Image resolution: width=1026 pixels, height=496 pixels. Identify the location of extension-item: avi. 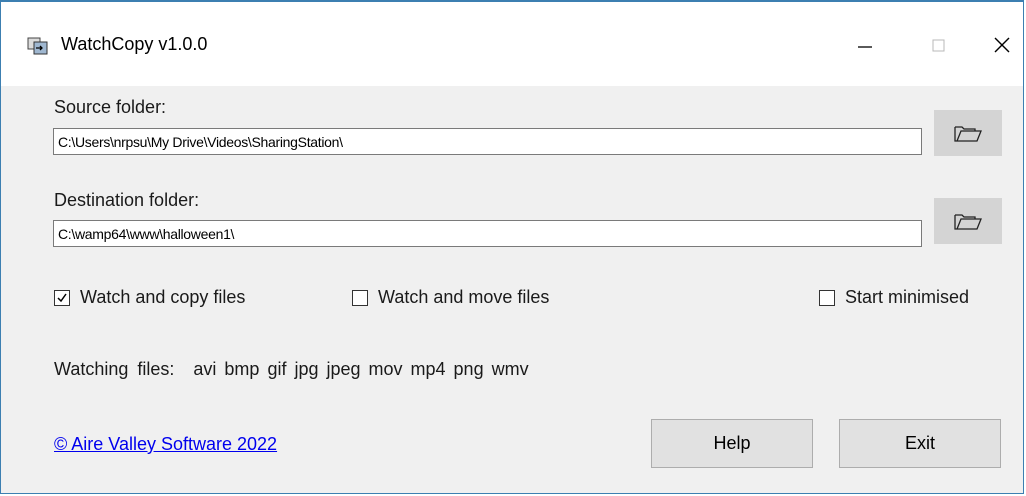
(205, 369).